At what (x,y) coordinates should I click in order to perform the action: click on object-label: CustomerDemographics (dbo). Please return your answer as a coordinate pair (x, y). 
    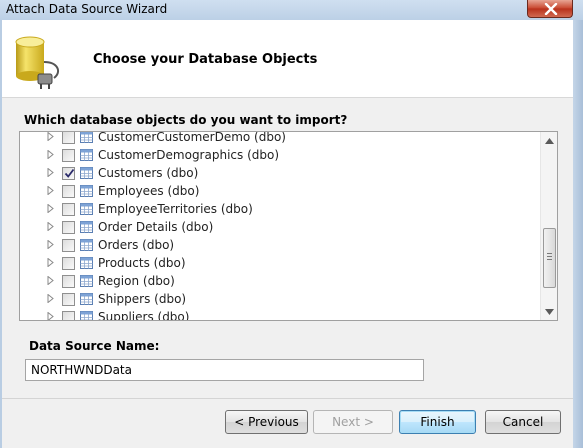
    Looking at the image, I should click on (189, 155).